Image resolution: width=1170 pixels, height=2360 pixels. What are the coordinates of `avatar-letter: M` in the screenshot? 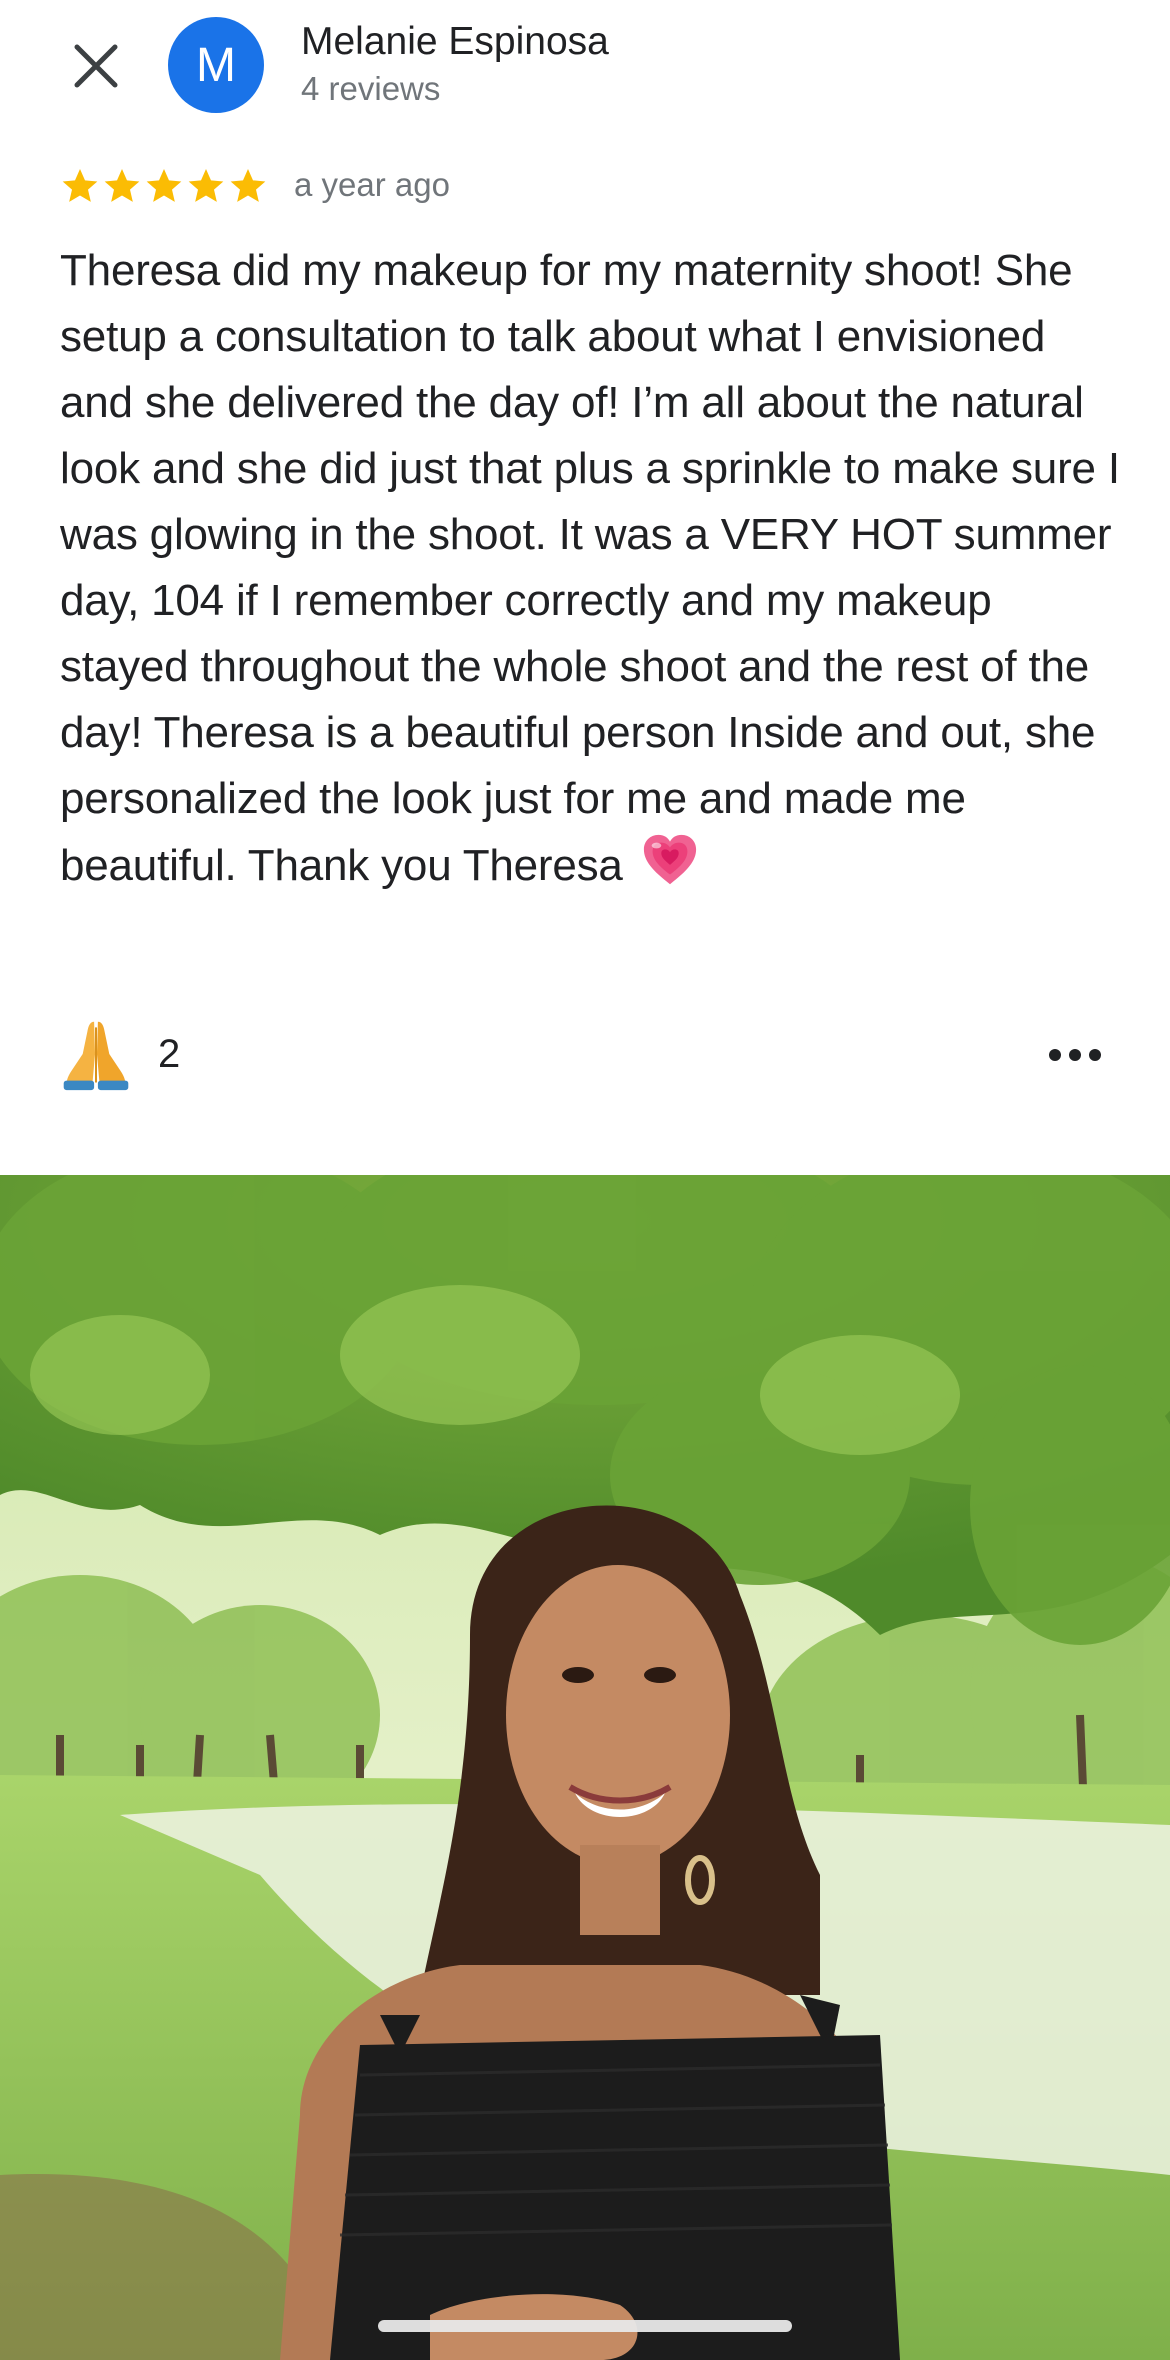 It's located at (216, 65).